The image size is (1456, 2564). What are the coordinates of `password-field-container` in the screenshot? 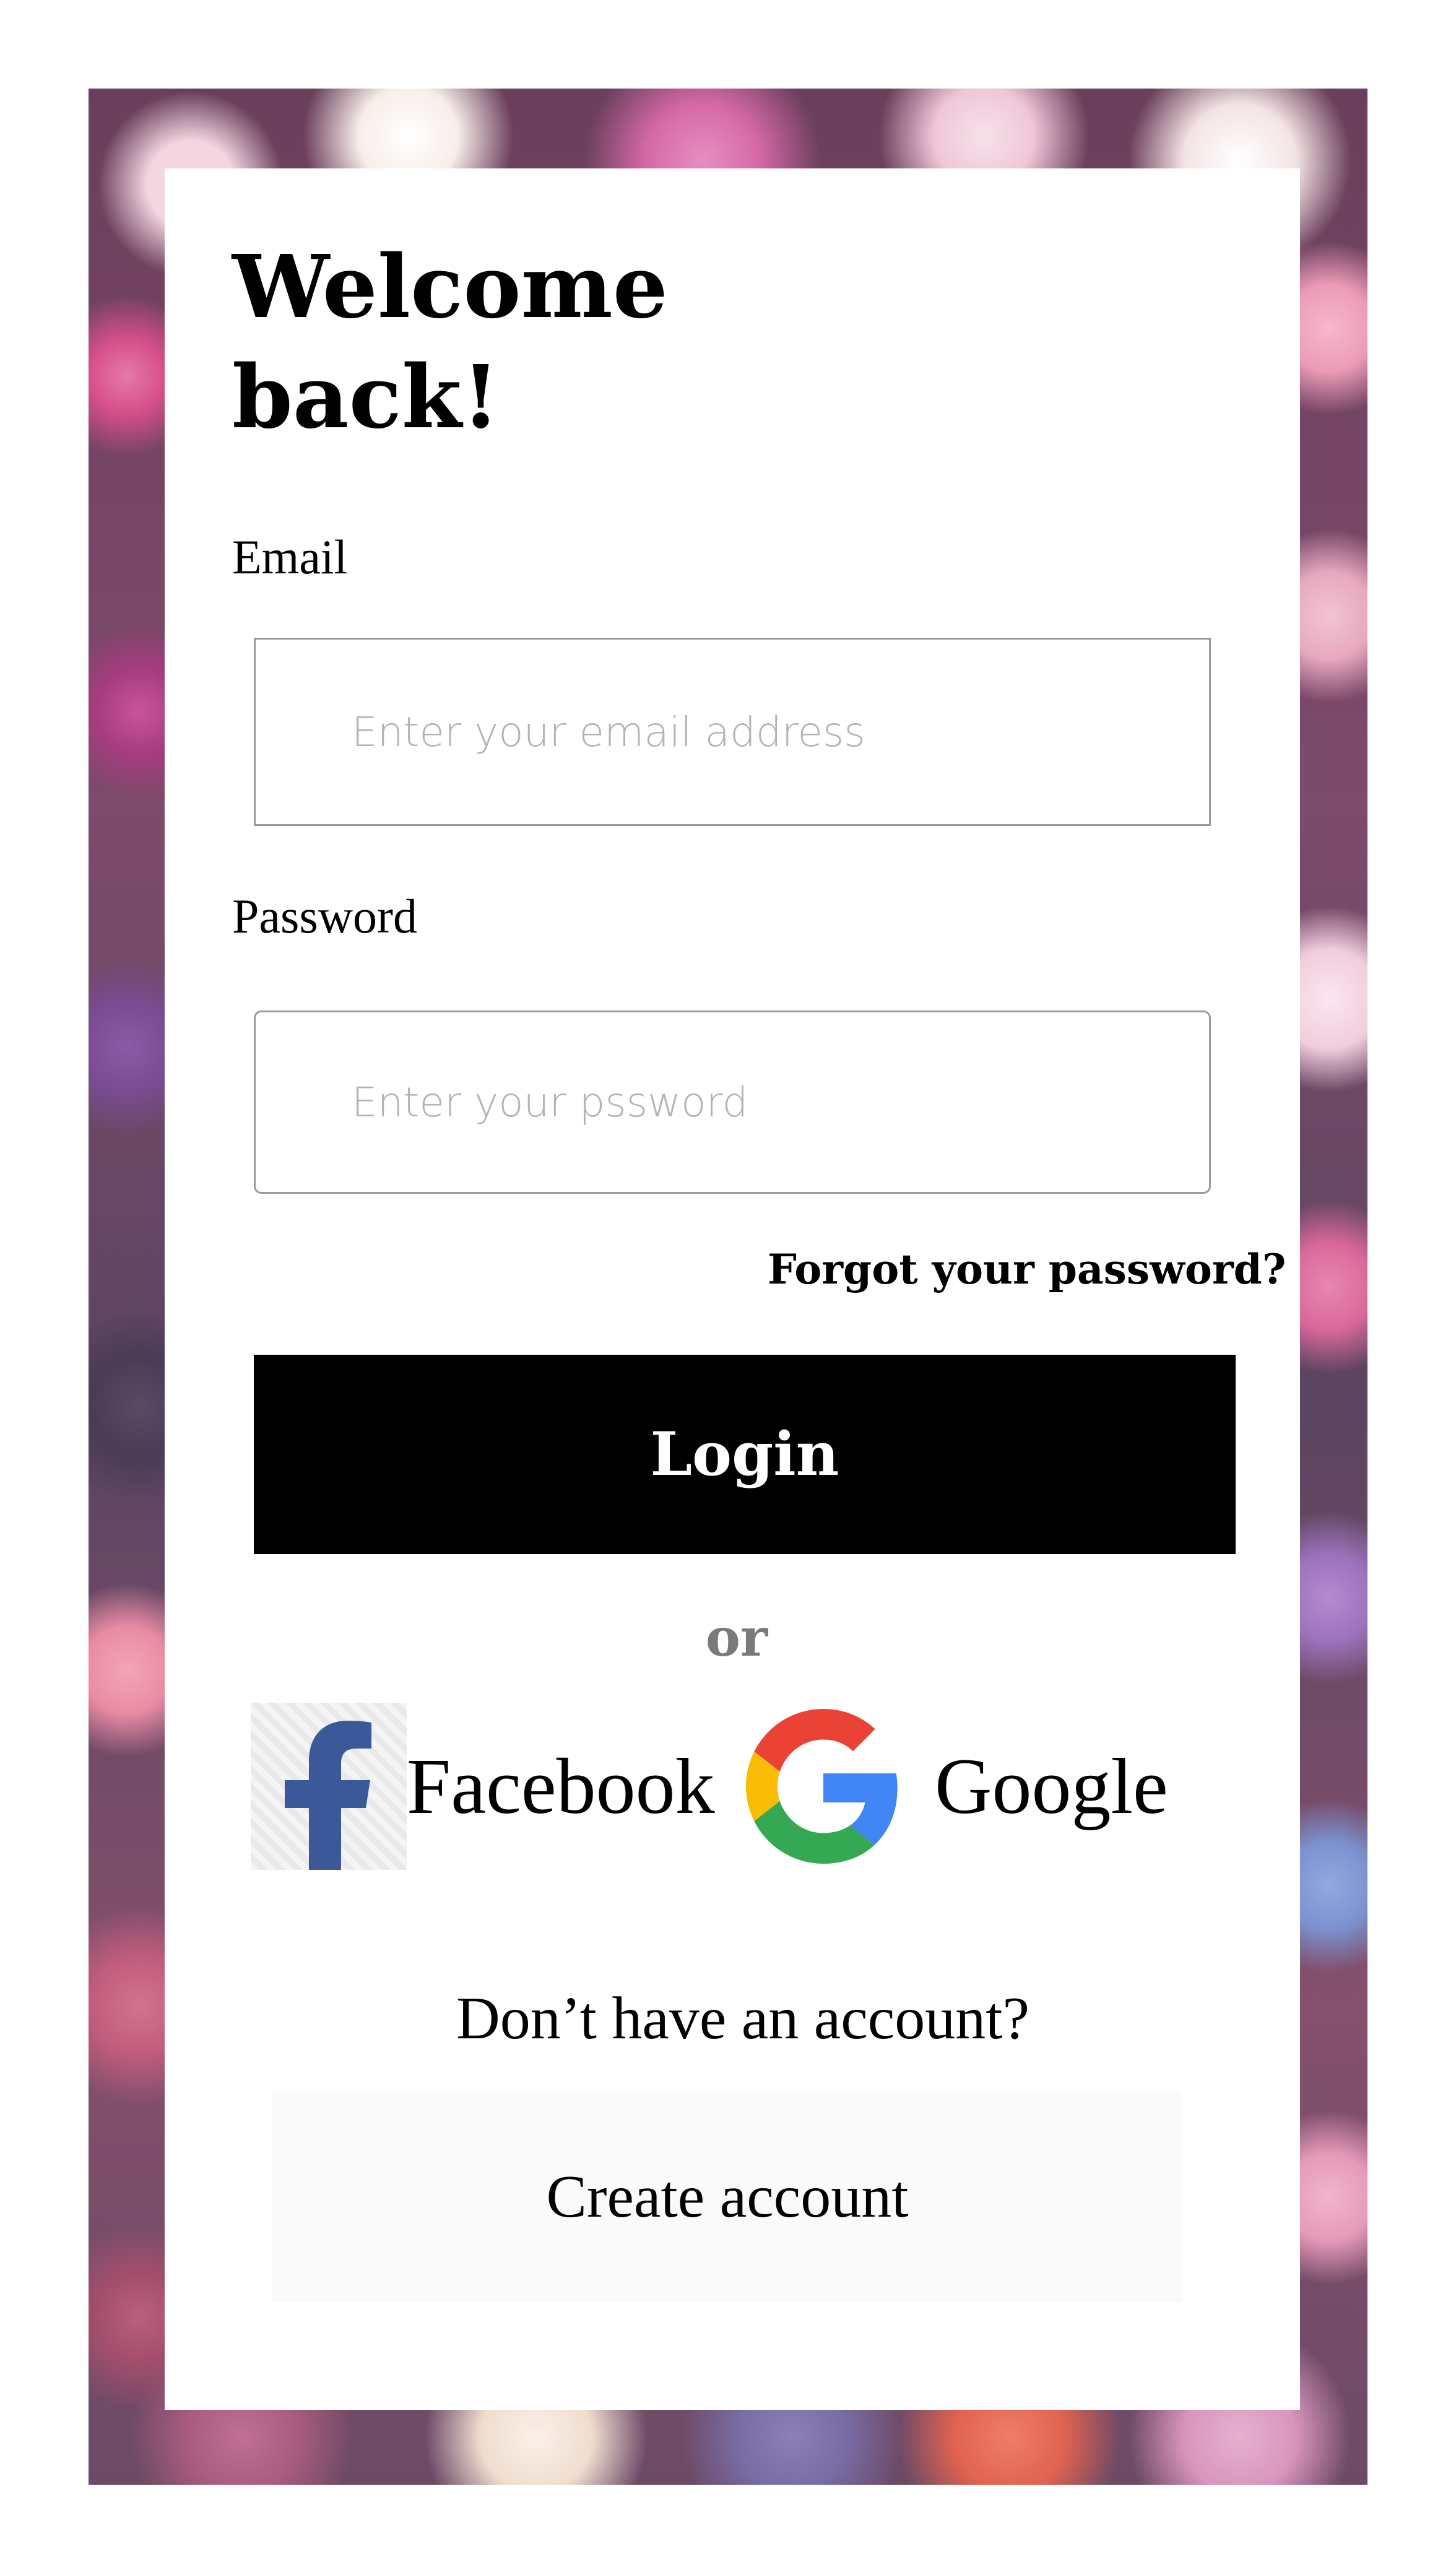 It's located at (732, 1102).